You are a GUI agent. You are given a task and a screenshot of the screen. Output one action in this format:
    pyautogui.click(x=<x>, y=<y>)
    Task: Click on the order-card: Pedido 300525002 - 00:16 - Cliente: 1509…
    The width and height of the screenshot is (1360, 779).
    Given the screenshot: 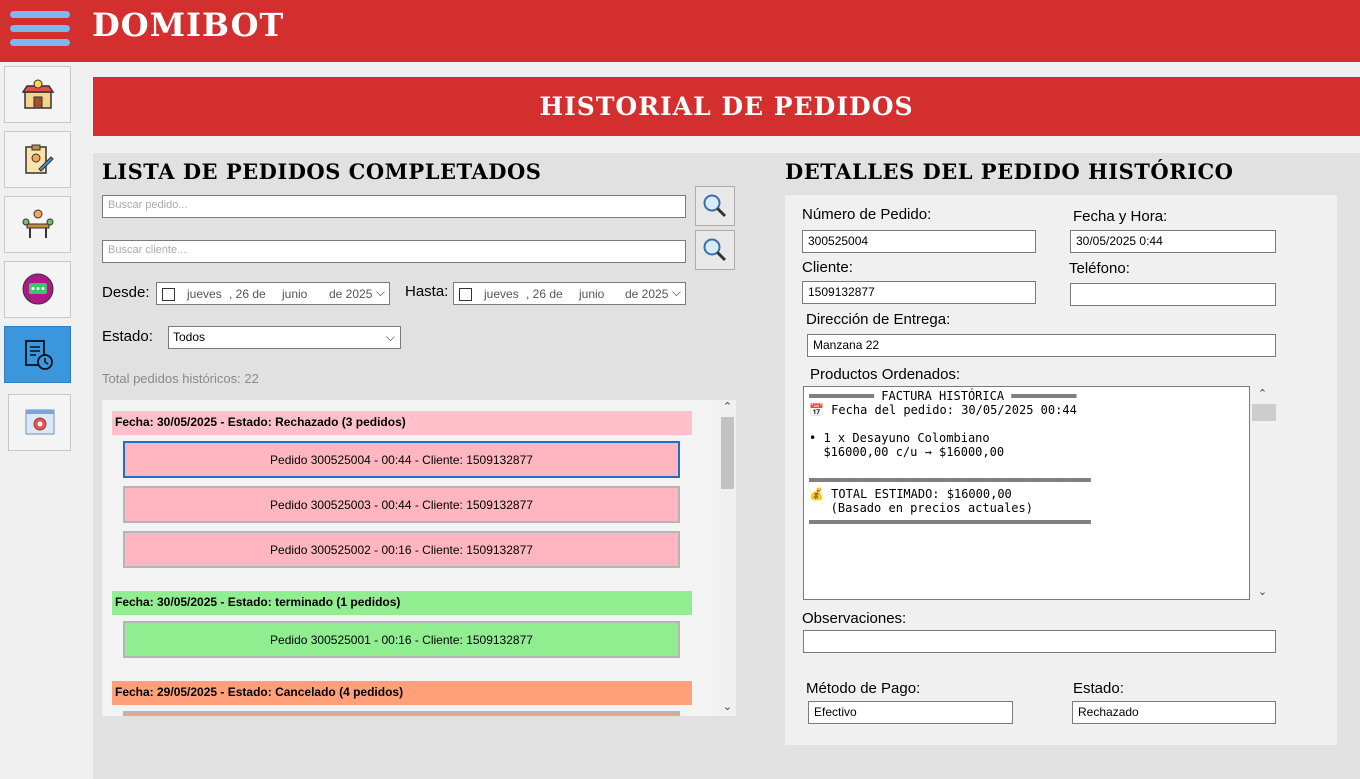 What is the action you would take?
    pyautogui.click(x=401, y=549)
    